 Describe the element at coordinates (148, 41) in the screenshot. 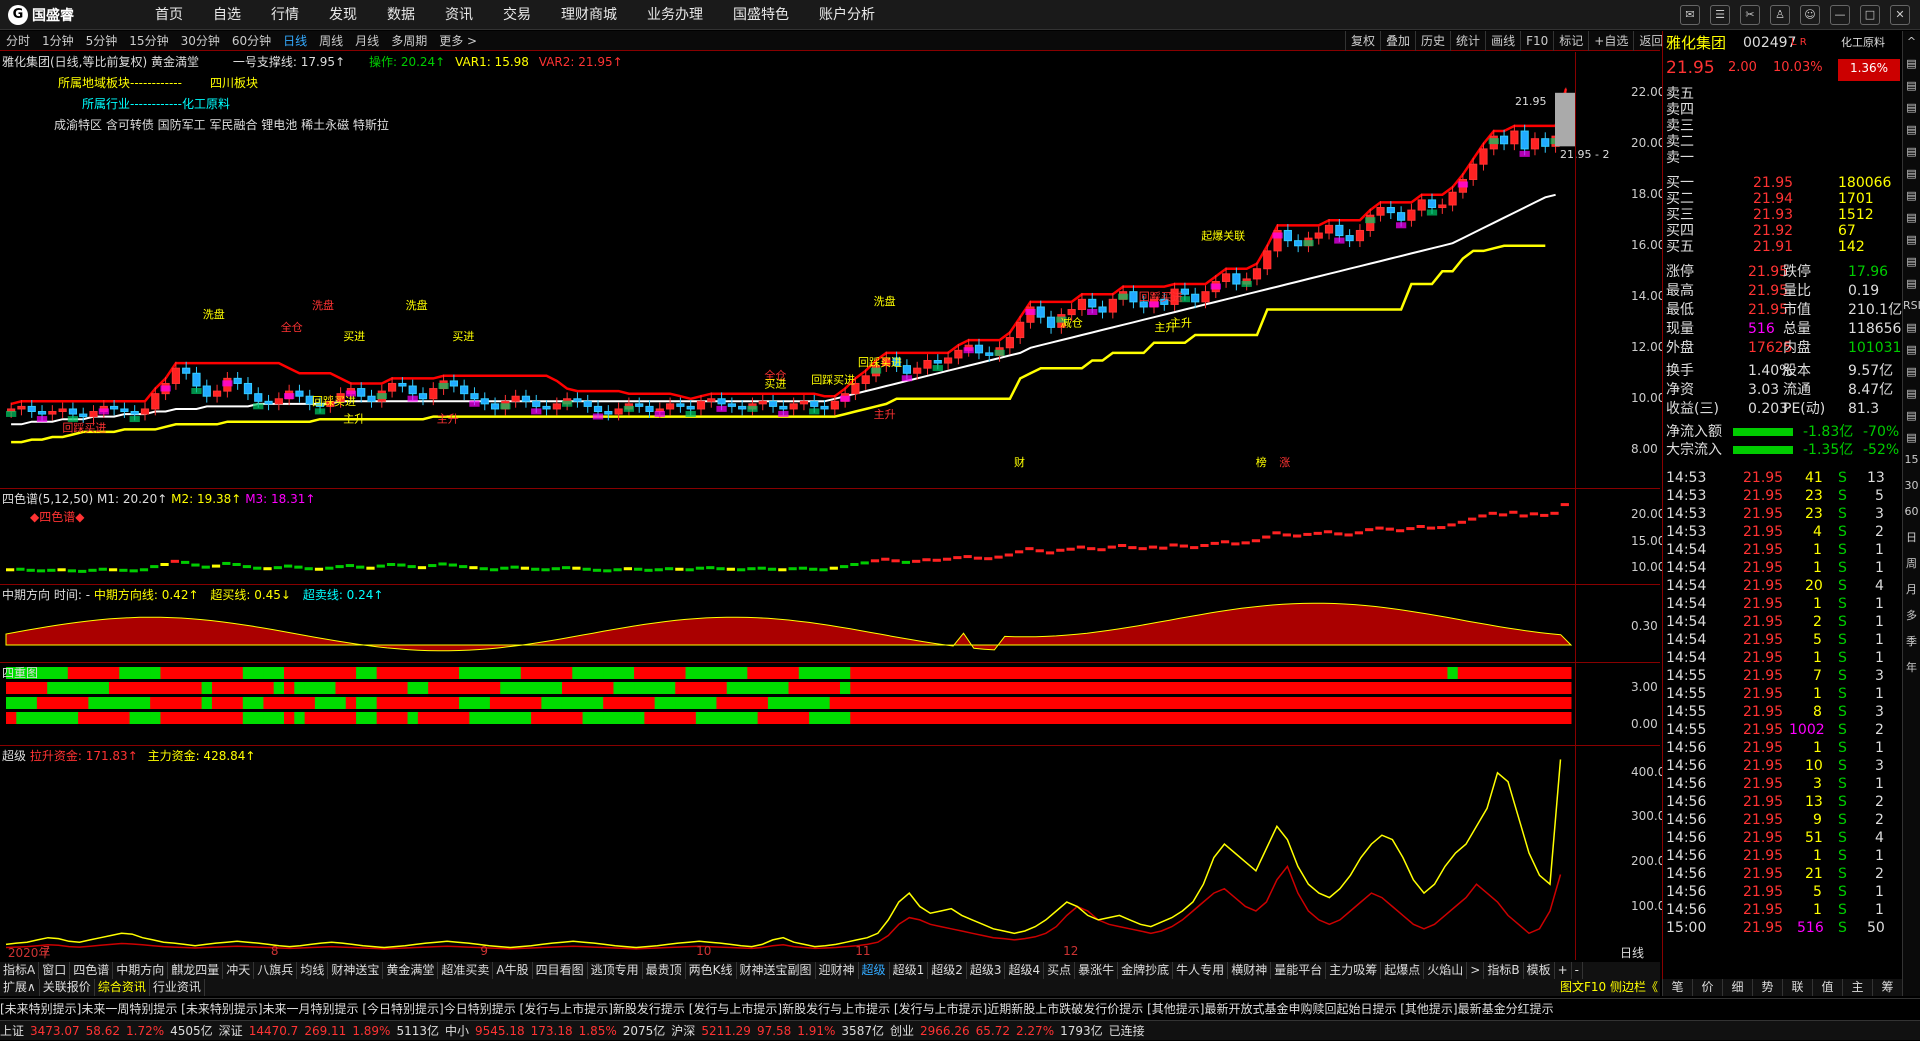

I see `period-tab: 15分钟` at that location.